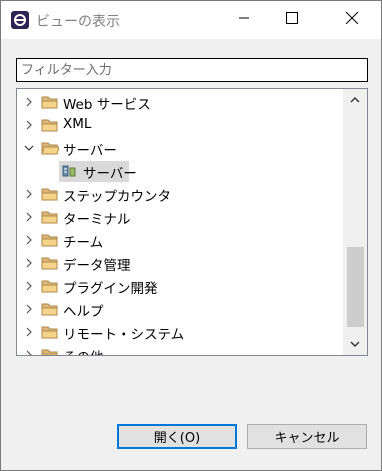 This screenshot has width=382, height=471. Describe the element at coordinates (180, 217) in the screenshot. I see `tree-item-terminal: ターミナル` at that location.